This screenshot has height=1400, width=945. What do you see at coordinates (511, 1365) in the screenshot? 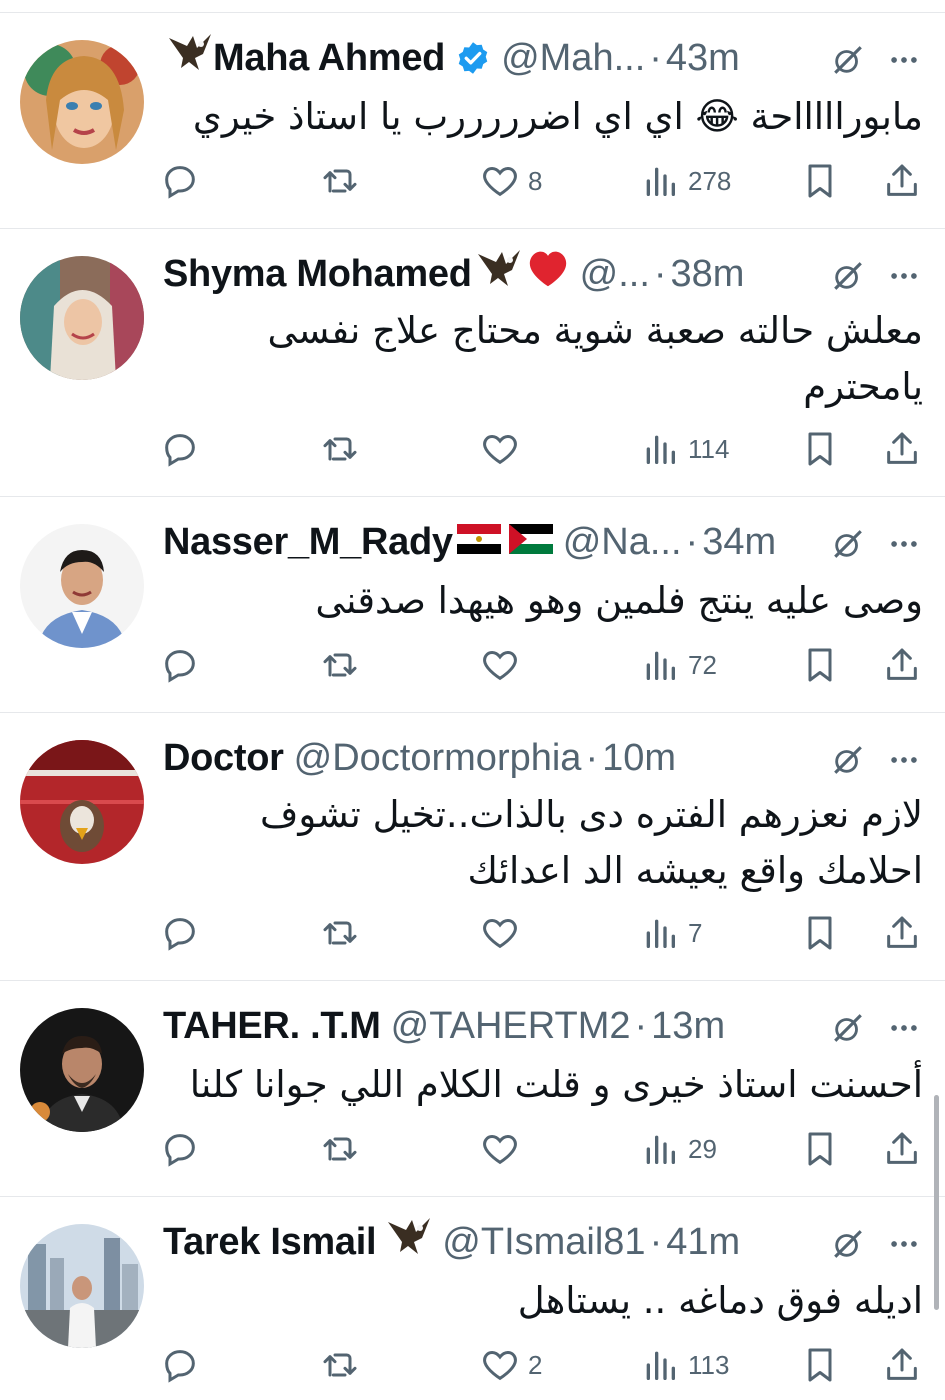
I see `like-button: 2` at bounding box center [511, 1365].